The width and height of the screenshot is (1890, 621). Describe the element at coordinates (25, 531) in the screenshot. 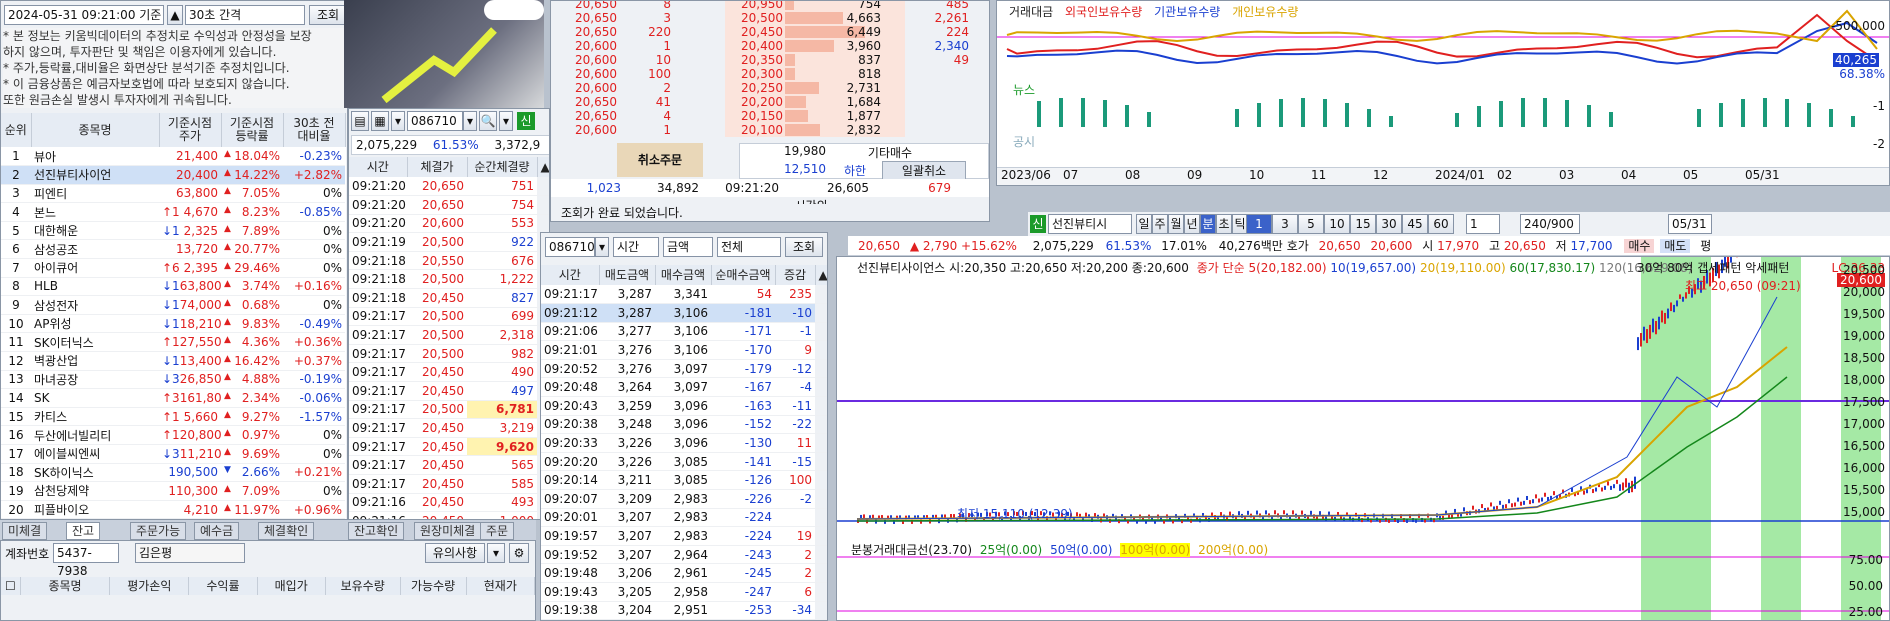

I see `bottom-tab: 미체결` at that location.